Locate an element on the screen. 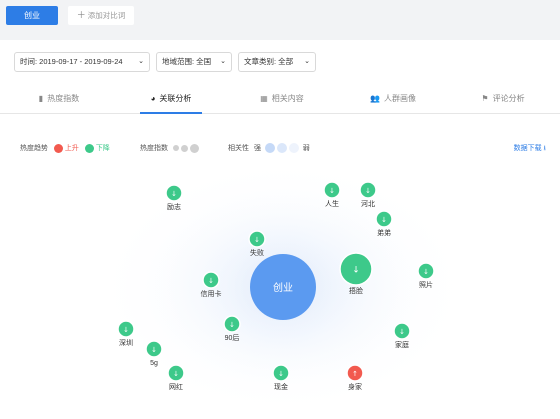 Image resolution: width=560 pixels, height=419 pixels. bar-chart-icon: ▮ is located at coordinates (41, 98).